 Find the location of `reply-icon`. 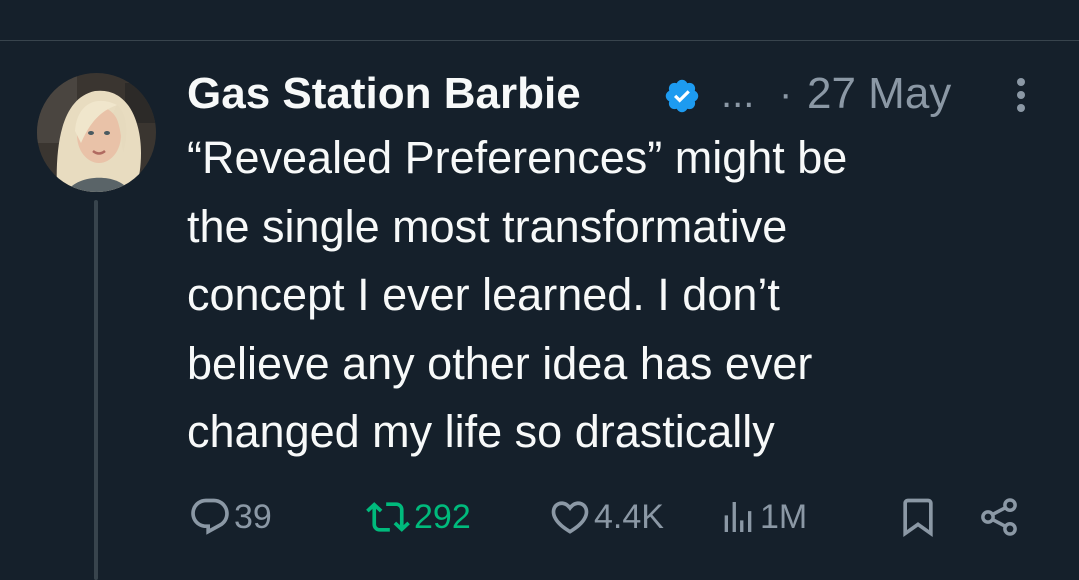

reply-icon is located at coordinates (210, 516).